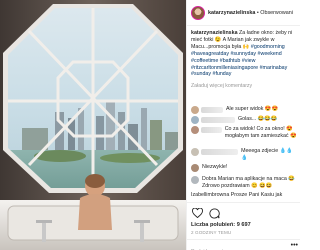  What do you see at coordinates (237, 195) in the screenshot?
I see `comment-text: Izabellimbrowna Prosze Pani Kasiu jak` at bounding box center [237, 195].